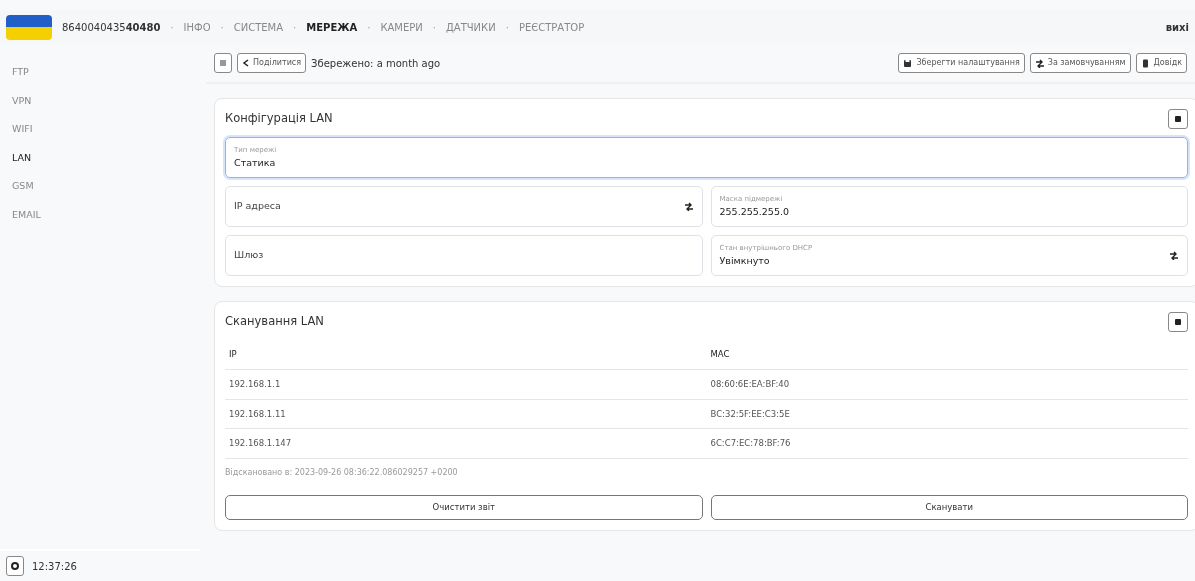  What do you see at coordinates (274, 322) in the screenshot?
I see `card-title: Сканування LAN` at bounding box center [274, 322].